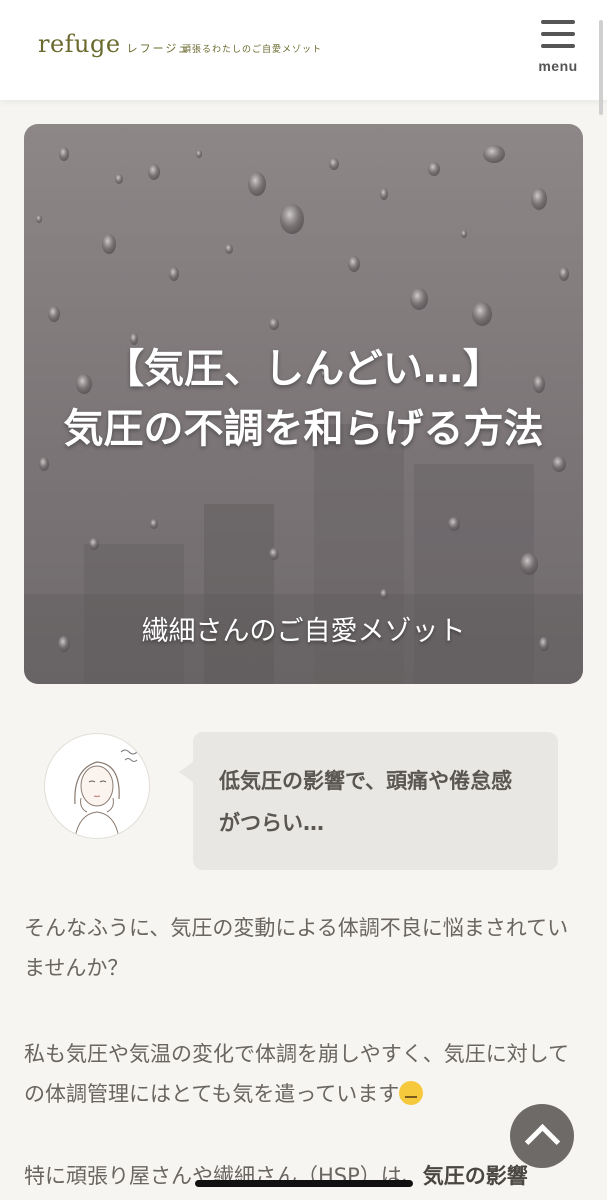  Describe the element at coordinates (252, 50) in the screenshot. I see `site-tagline: 頑張るわたしのご自愛メゾット` at that location.